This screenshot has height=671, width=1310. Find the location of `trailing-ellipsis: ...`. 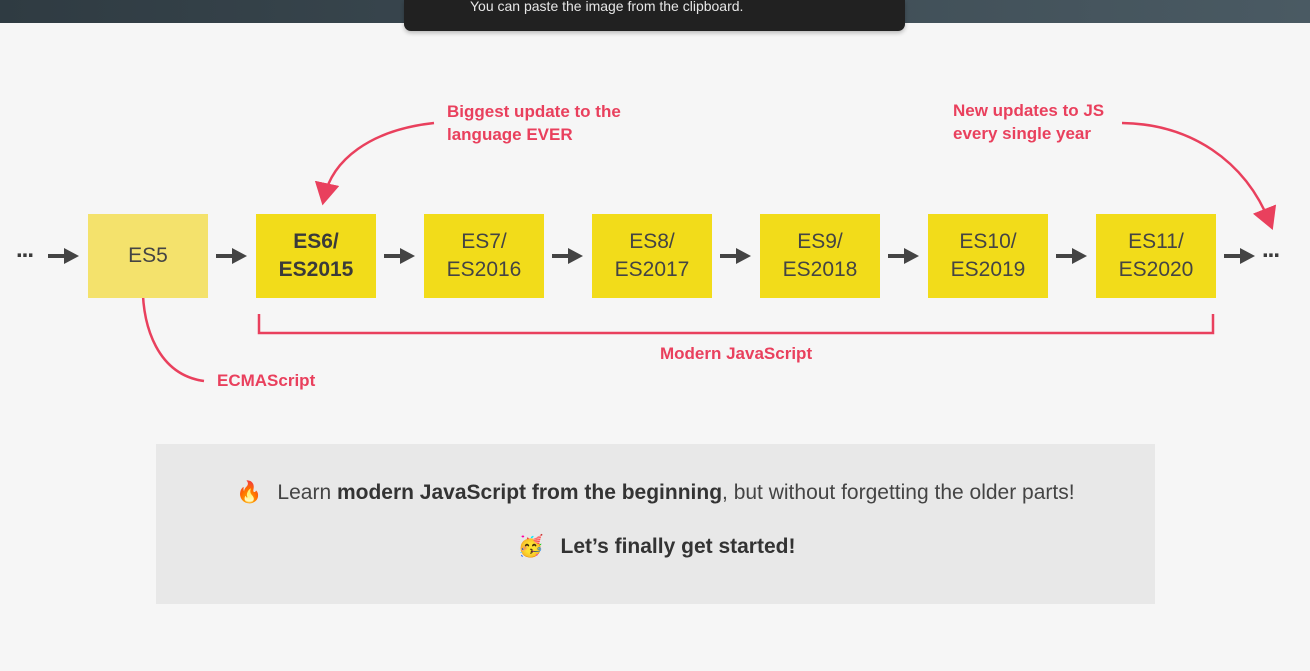

trailing-ellipsis: ... is located at coordinates (1271, 249).